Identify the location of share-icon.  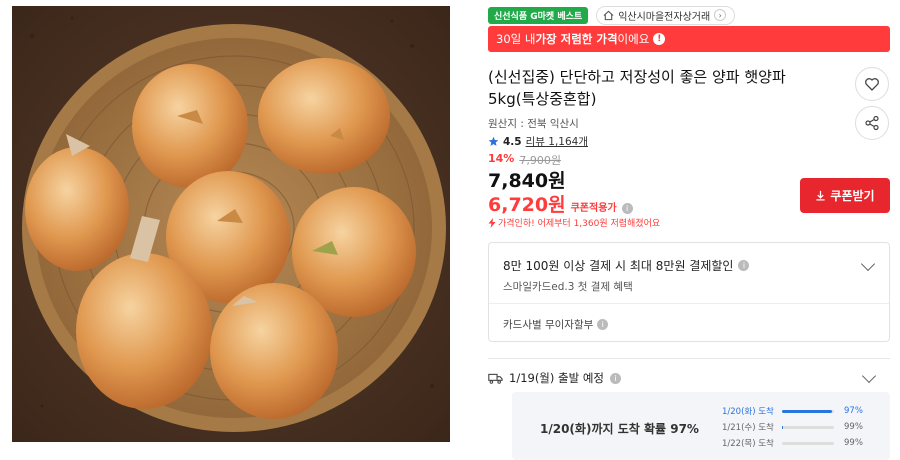
(872, 123).